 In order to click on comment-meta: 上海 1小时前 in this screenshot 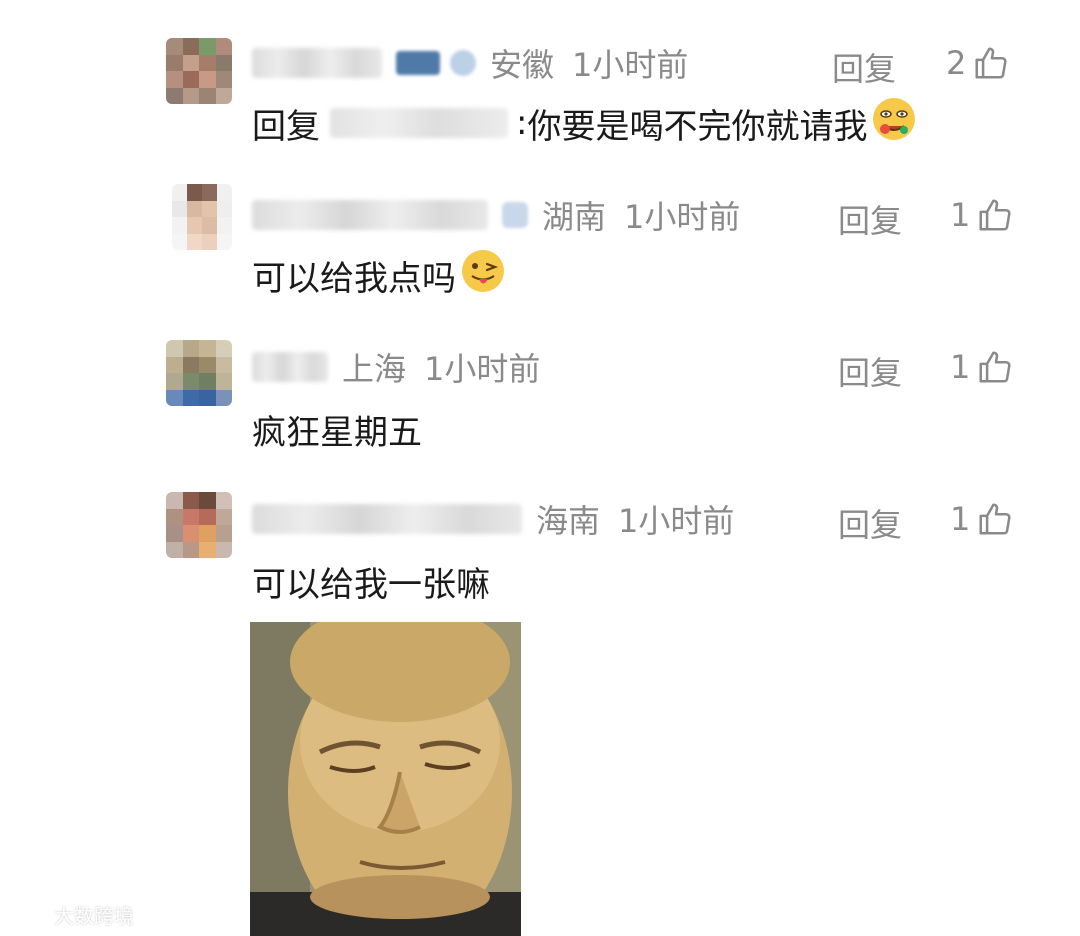, I will do `click(396, 367)`.